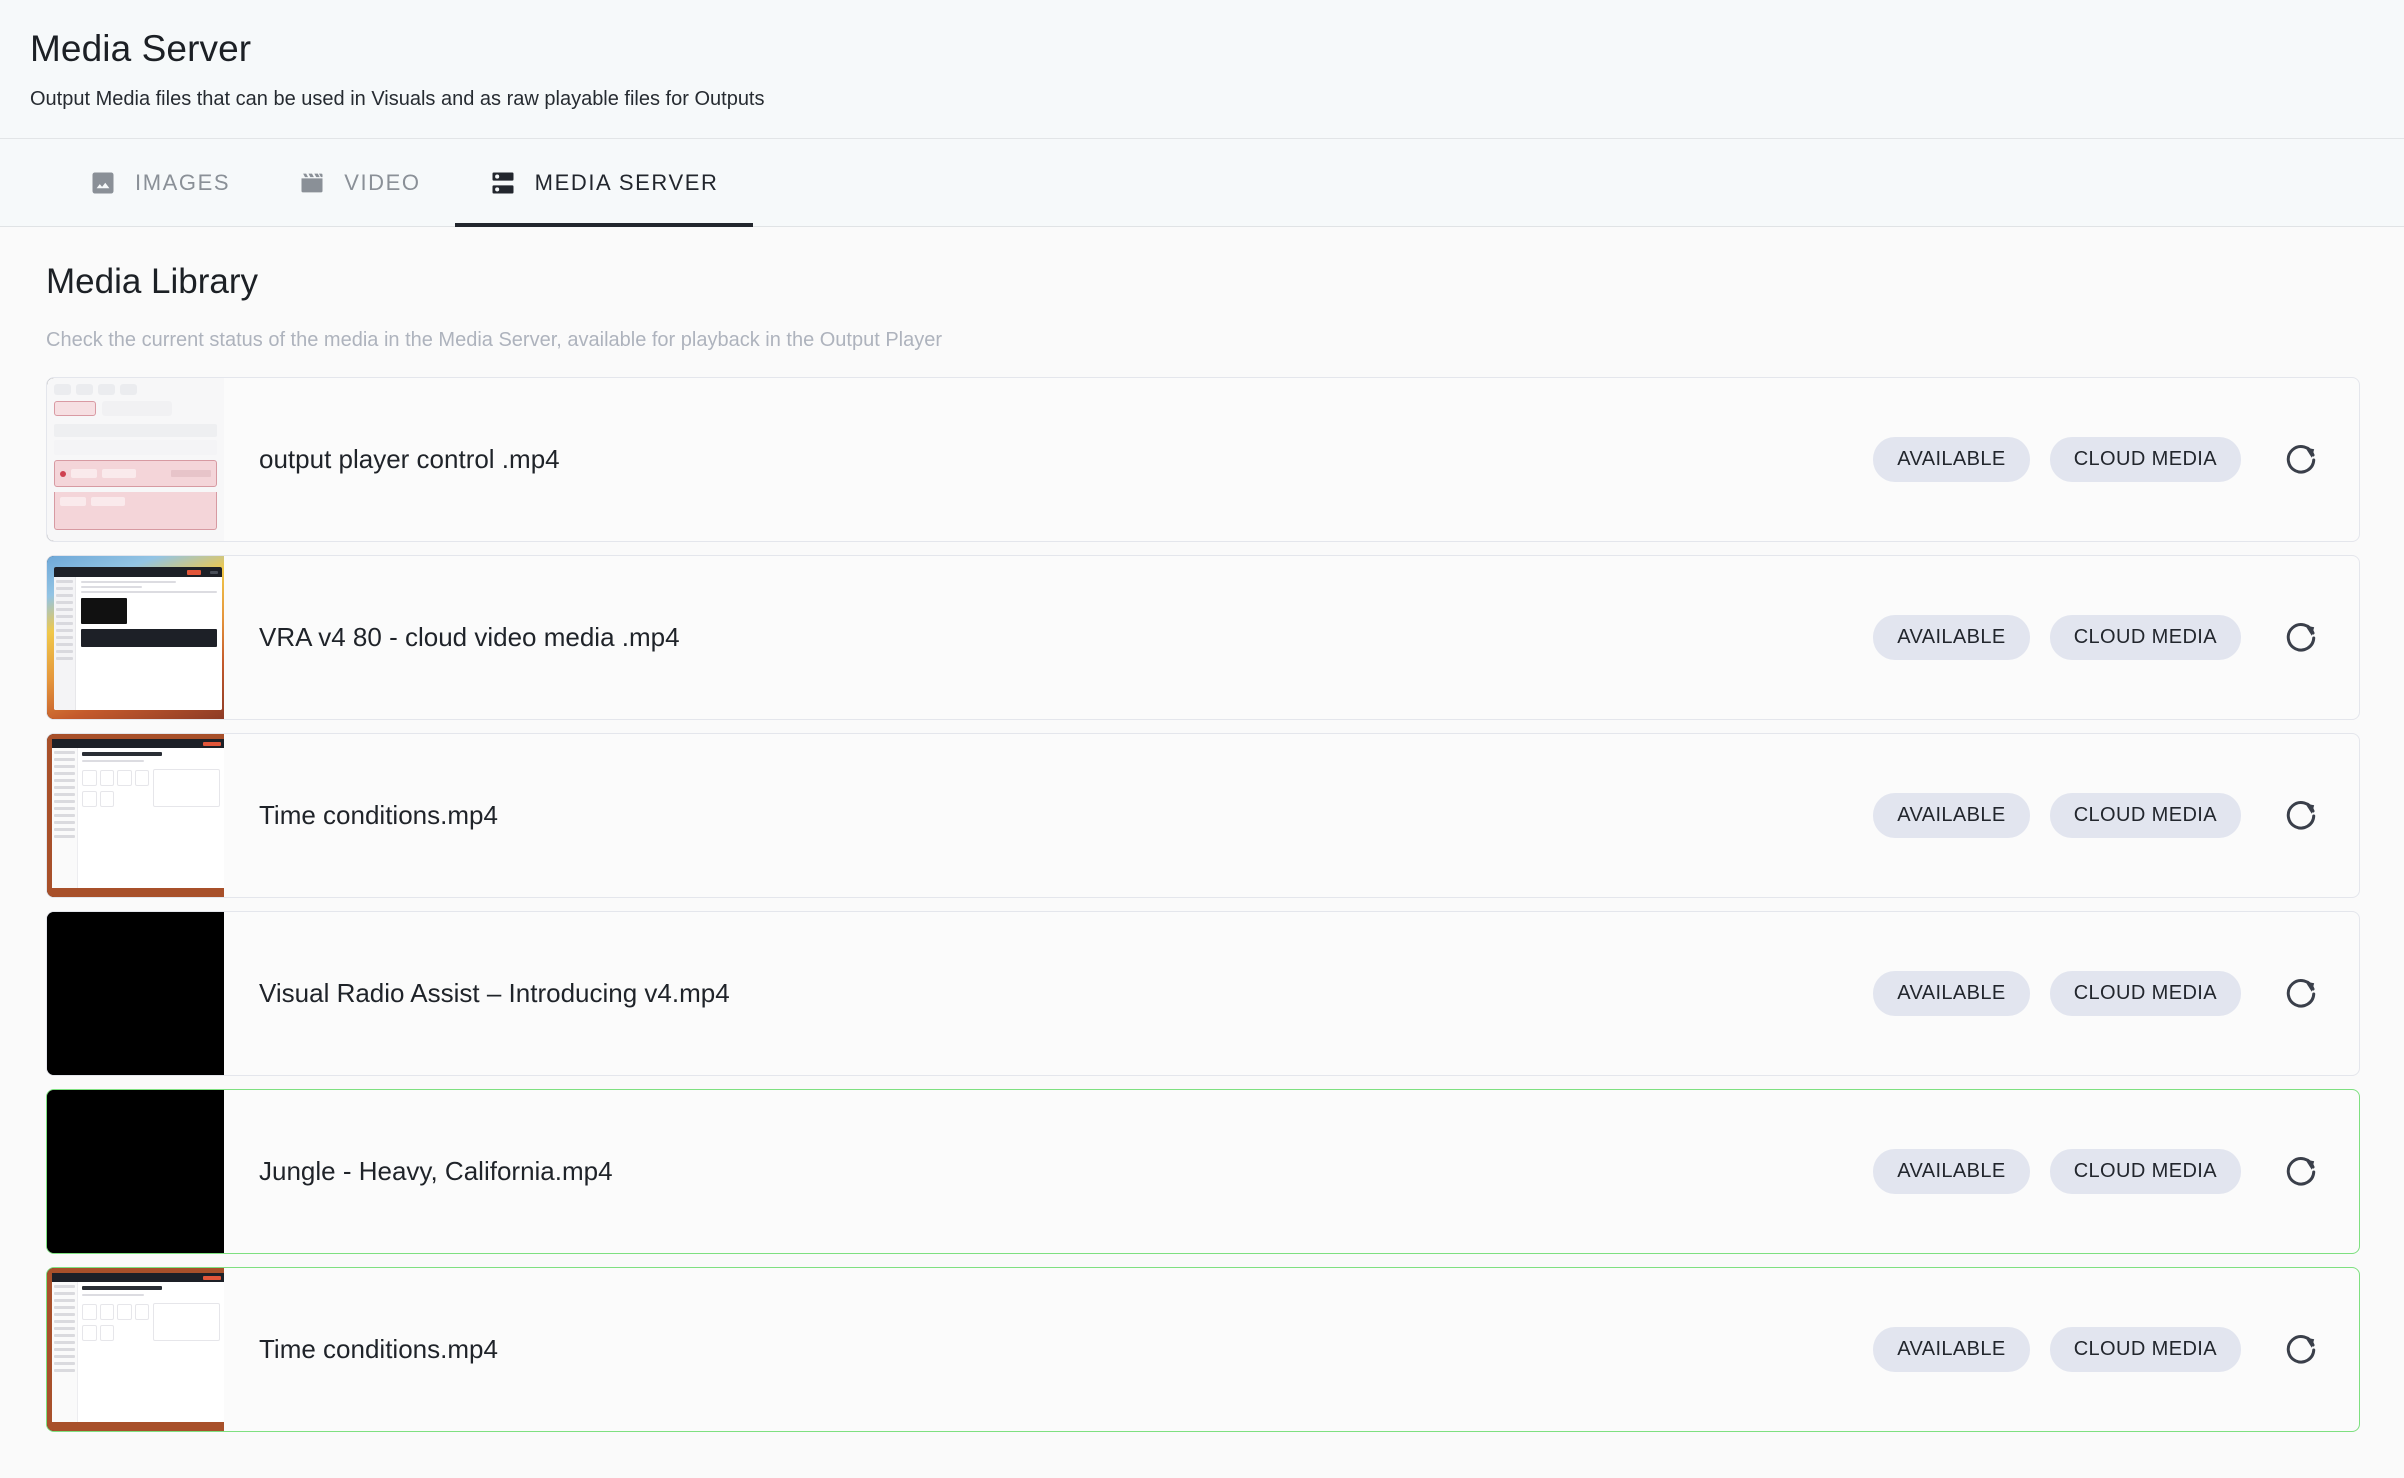  What do you see at coordinates (103, 183) in the screenshot?
I see `image-icon` at bounding box center [103, 183].